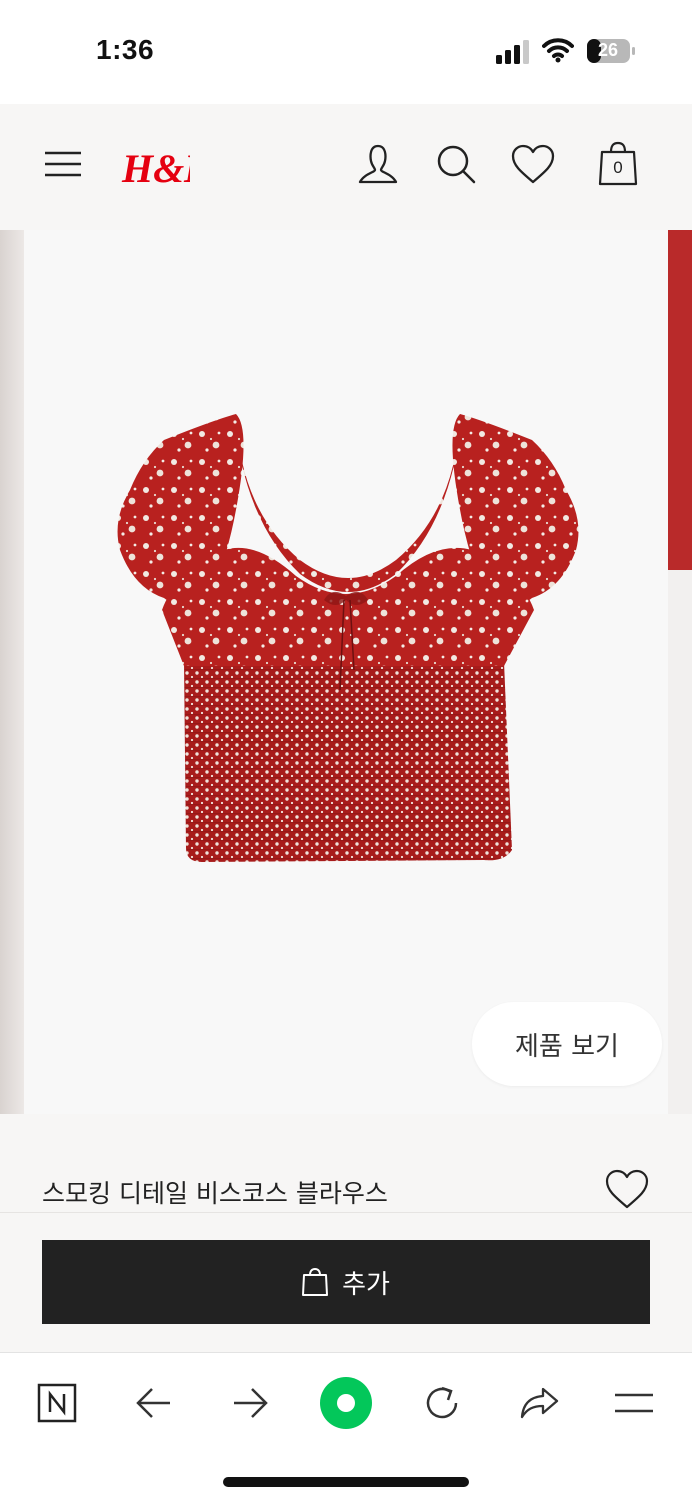  What do you see at coordinates (512, 52) in the screenshot?
I see `cellular-signal-icon` at bounding box center [512, 52].